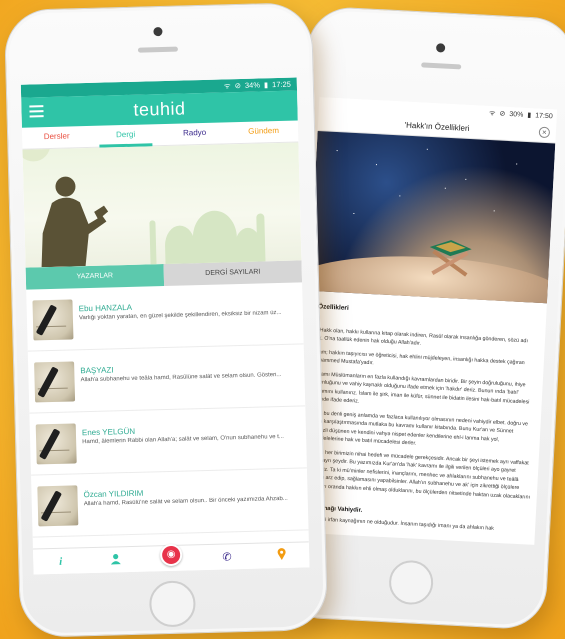 The width and height of the screenshot is (565, 639). I want to click on phone-icon: ✆, so click(227, 557).